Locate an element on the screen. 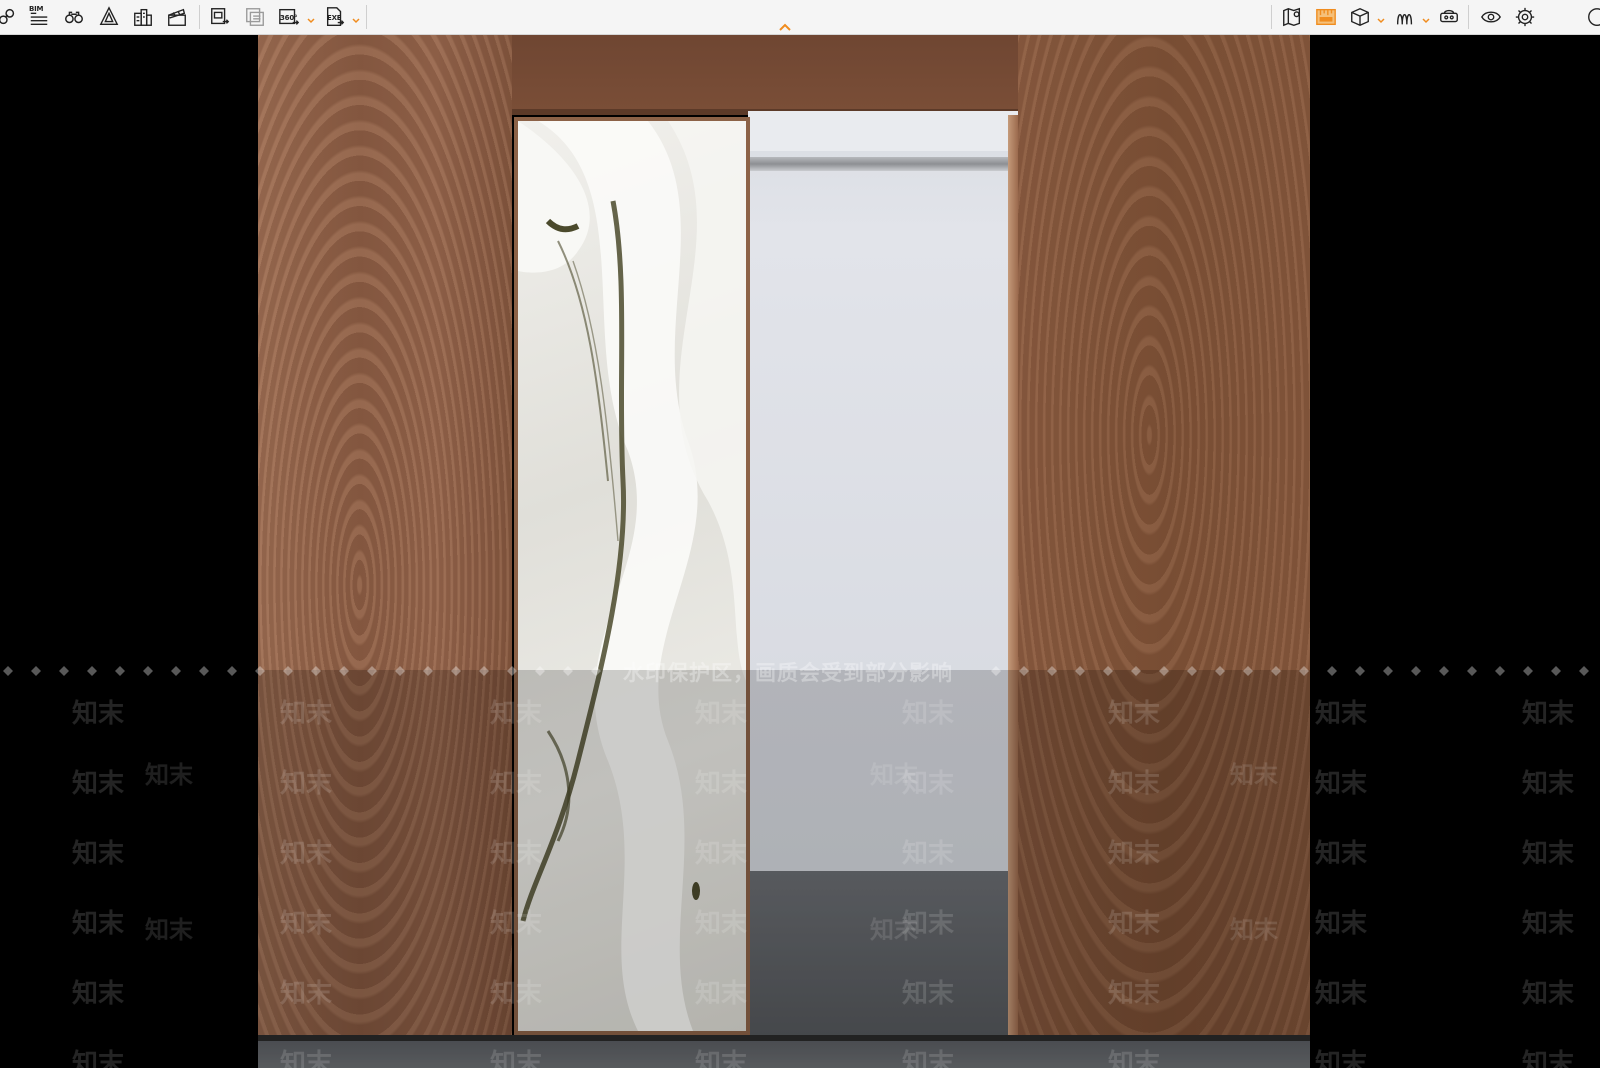 The image size is (1600, 1068). batch-image-icon is located at coordinates (255, 17).